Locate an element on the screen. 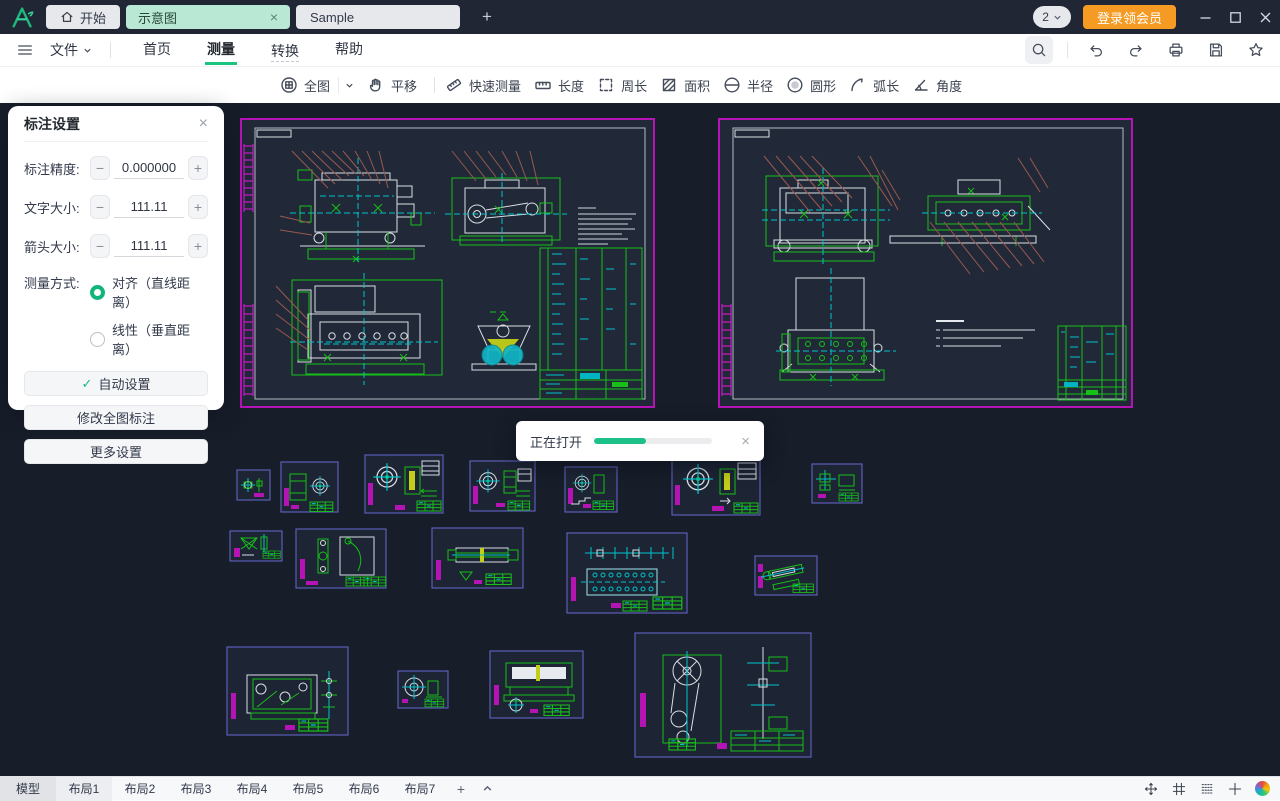  tool-fit-view: 全图 is located at coordinates (317, 85).